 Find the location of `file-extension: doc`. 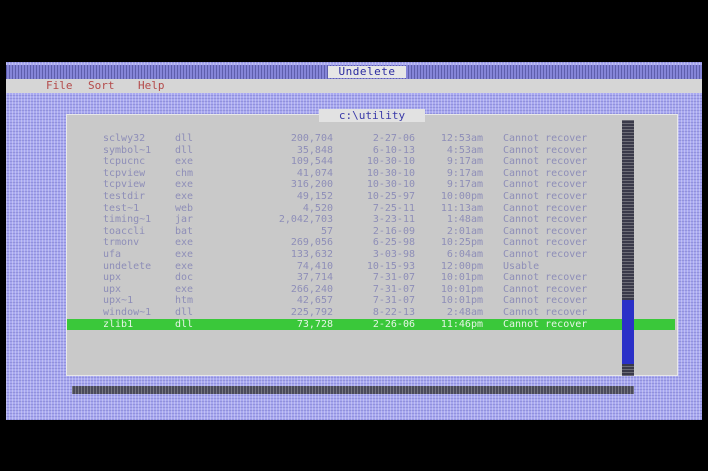

file-extension: doc is located at coordinates (184, 278).